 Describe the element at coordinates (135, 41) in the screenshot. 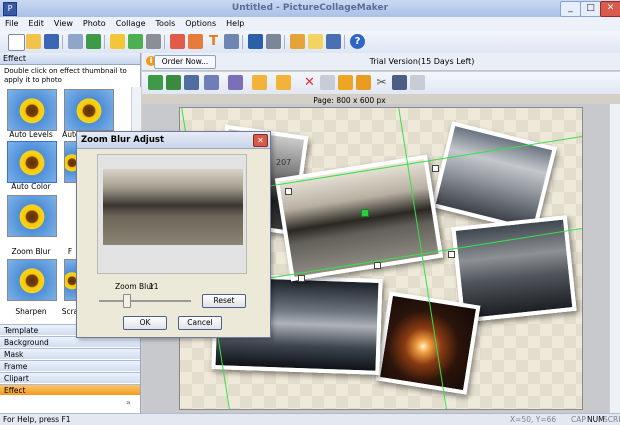

I see `check-icon` at that location.